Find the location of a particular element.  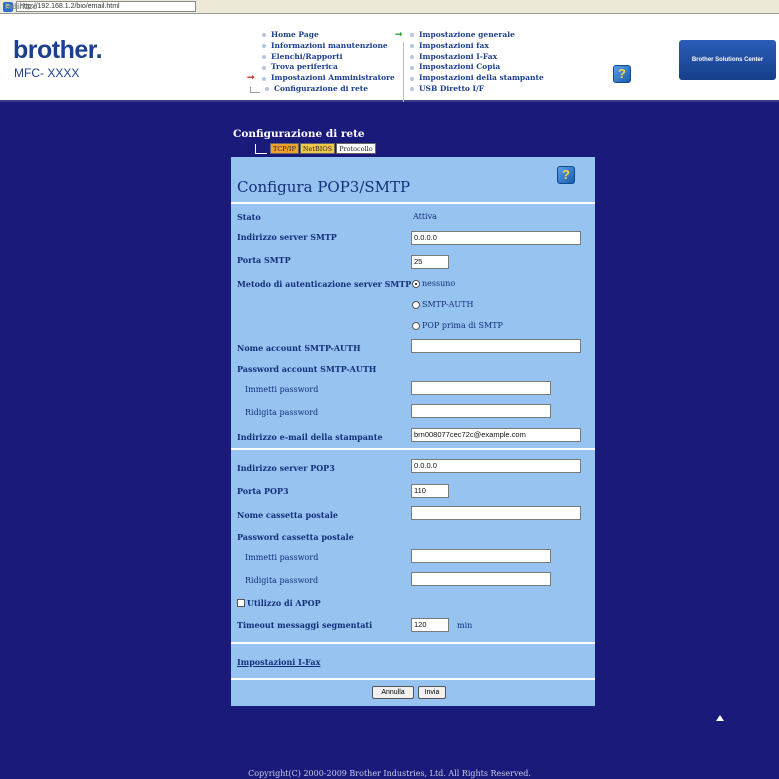

panel-title: Configura POP3/SMTP is located at coordinates (324, 187).